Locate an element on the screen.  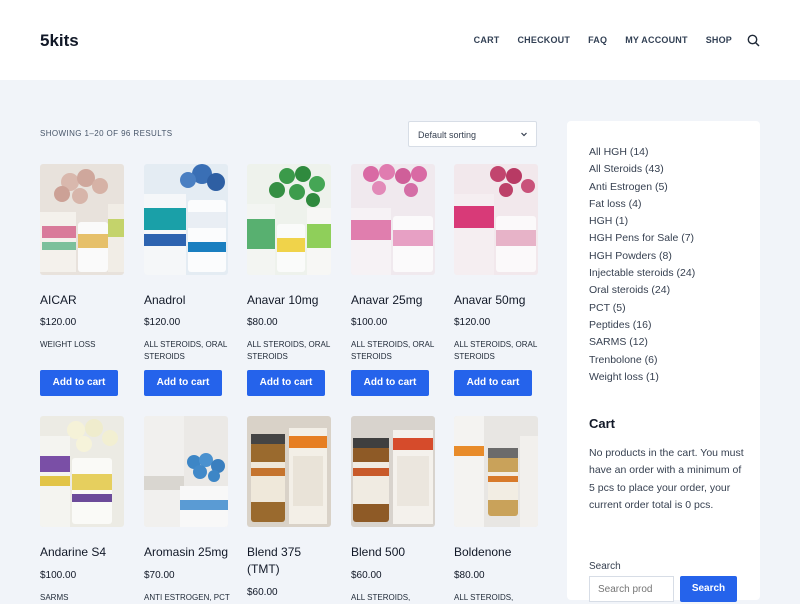
category-link: All Steroids (43) is located at coordinates (642, 169).